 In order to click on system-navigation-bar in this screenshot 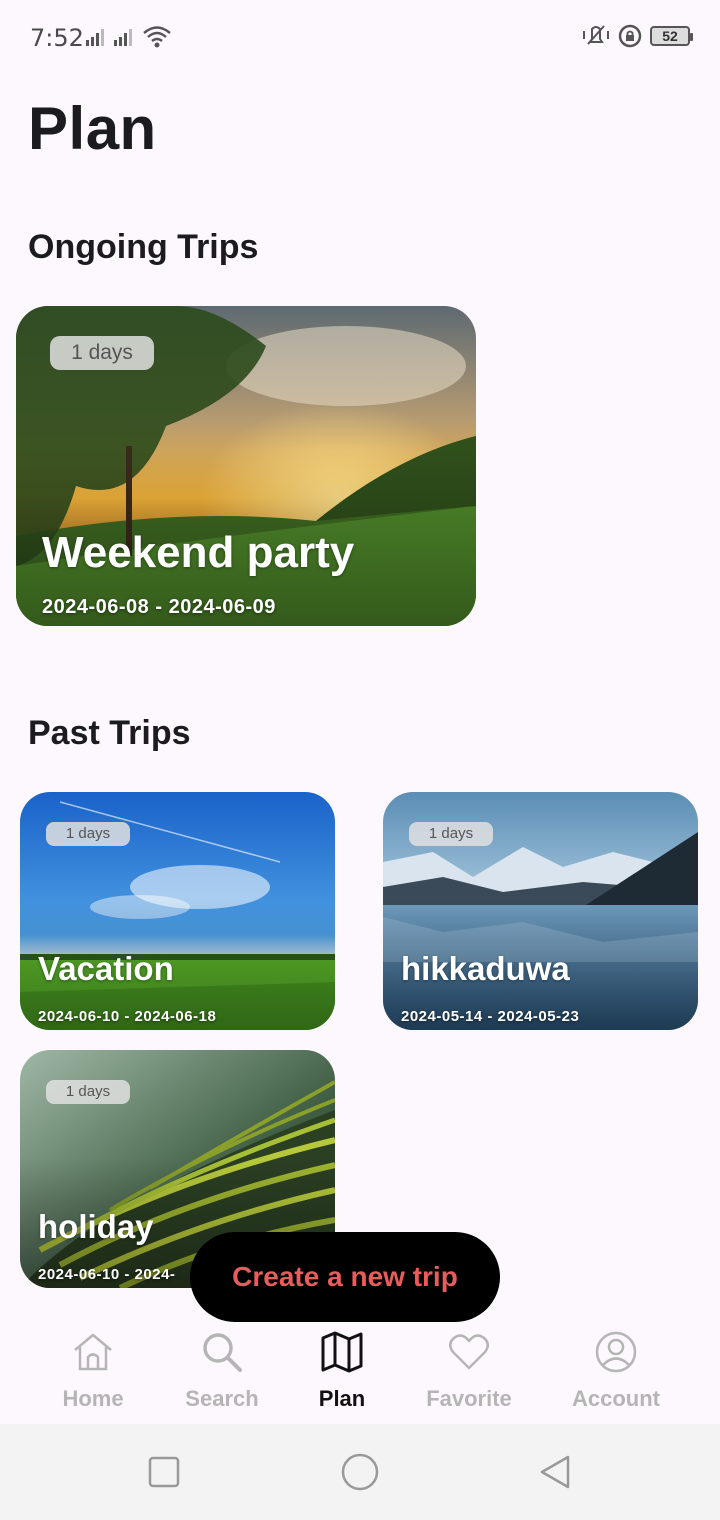, I will do `click(360, 1472)`.